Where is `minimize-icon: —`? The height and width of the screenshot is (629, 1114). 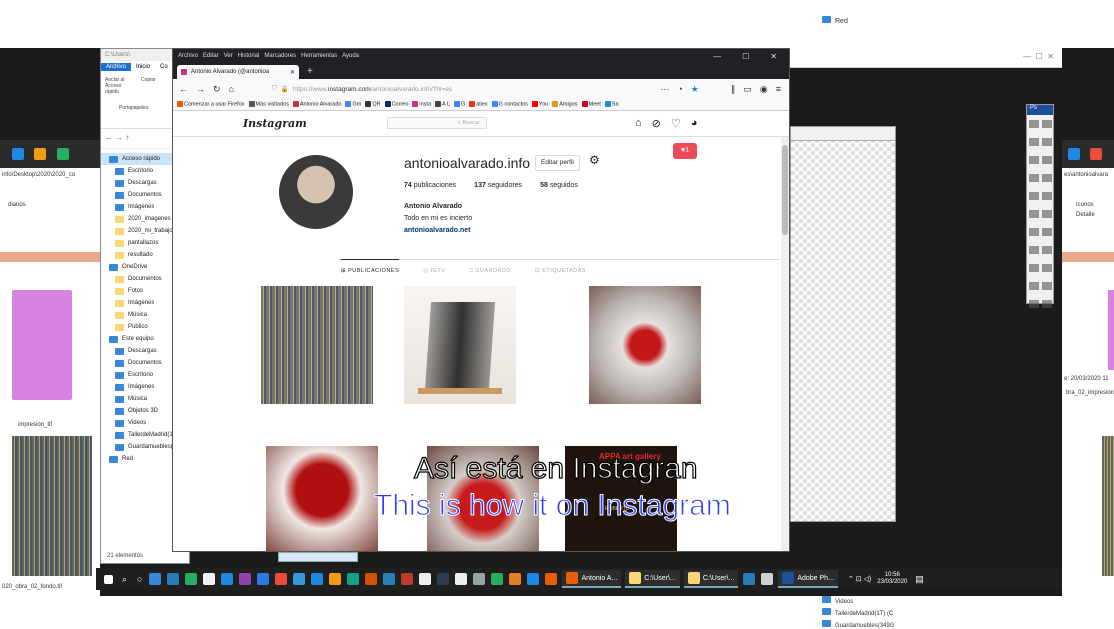 minimize-icon: — is located at coordinates (717, 56).